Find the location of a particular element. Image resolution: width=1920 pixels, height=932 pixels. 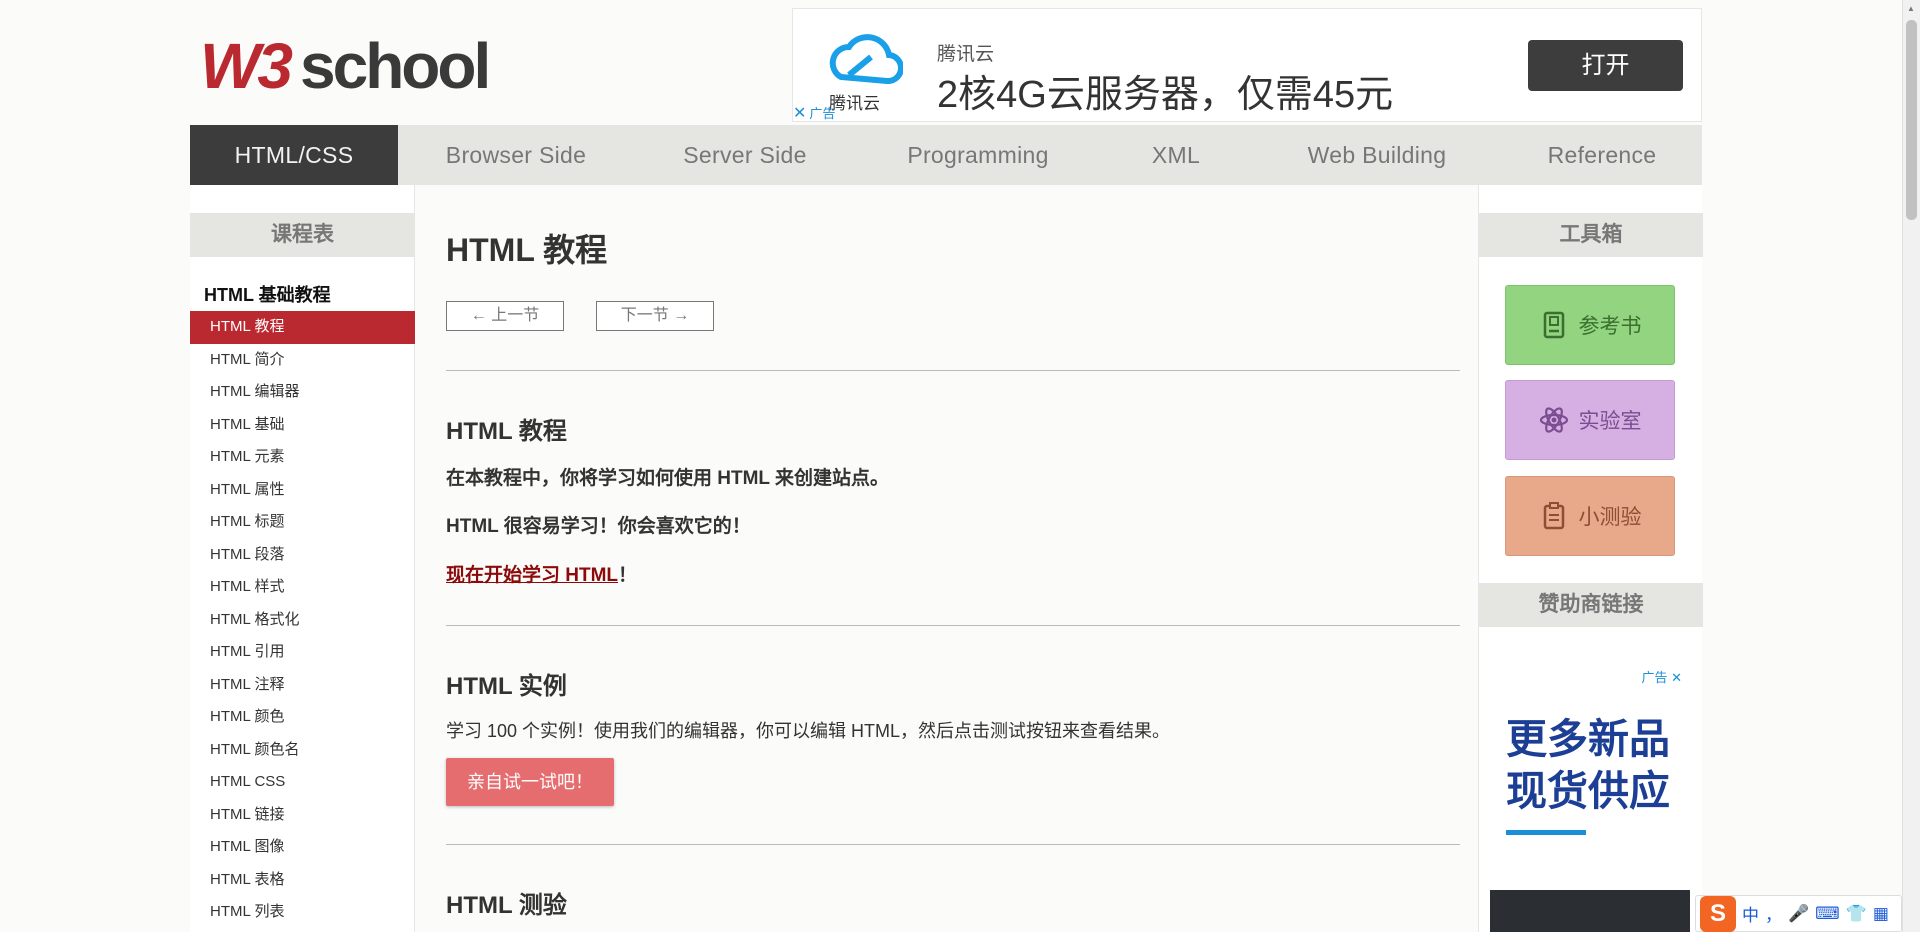

arrow-right-icon: → is located at coordinates (681, 315).